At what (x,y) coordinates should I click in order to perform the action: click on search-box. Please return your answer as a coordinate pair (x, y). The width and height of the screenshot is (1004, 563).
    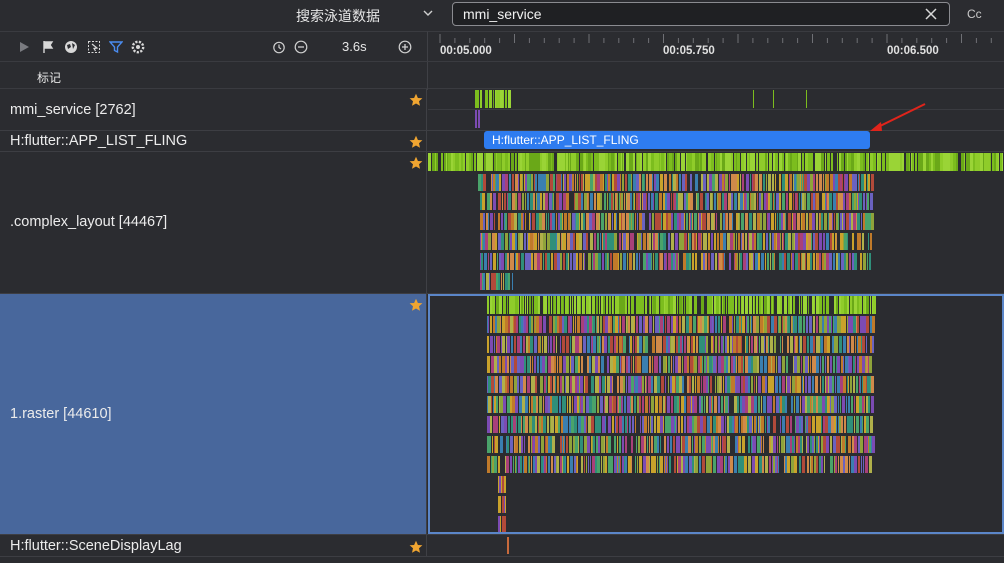
    Looking at the image, I should click on (701, 14).